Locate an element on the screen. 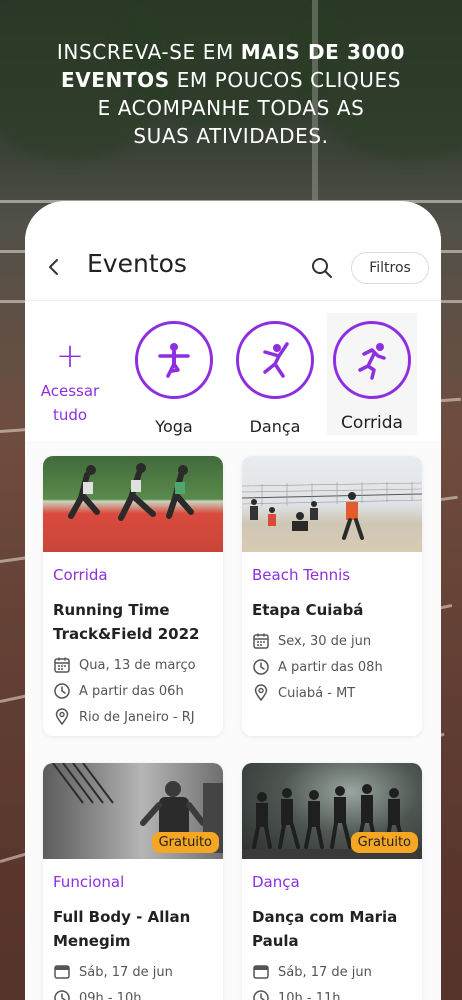 The width and height of the screenshot is (462, 1000). headline-bold: MAIS DE 3000 is located at coordinates (323, 52).